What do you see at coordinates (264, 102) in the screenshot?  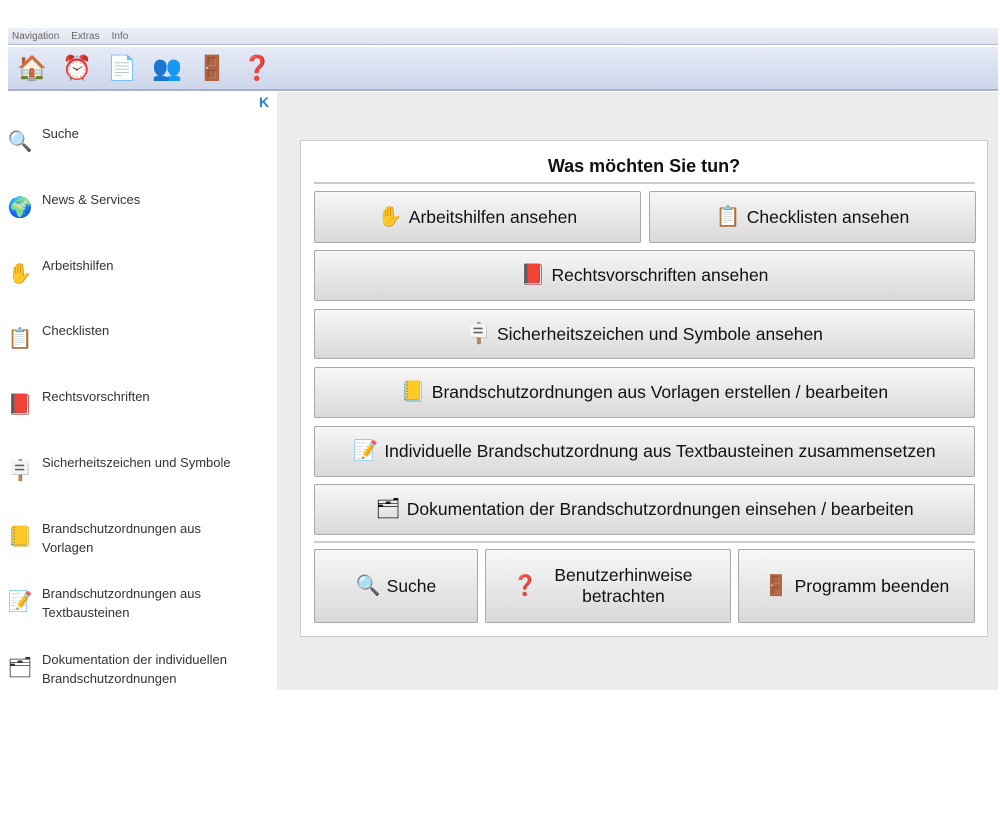 I see `collapse-sidebar-icon: K` at bounding box center [264, 102].